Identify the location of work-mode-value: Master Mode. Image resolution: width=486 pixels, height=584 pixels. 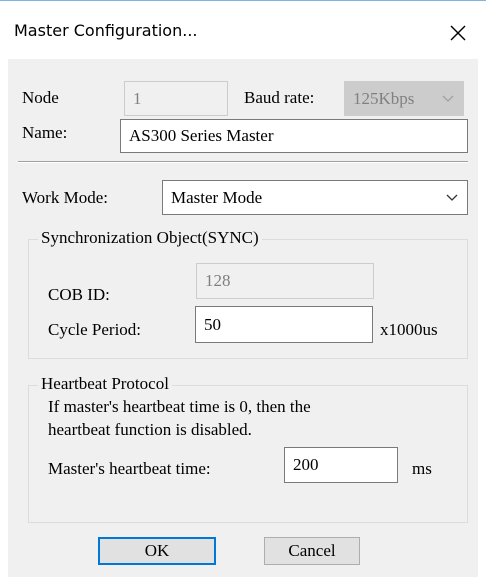
(217, 197).